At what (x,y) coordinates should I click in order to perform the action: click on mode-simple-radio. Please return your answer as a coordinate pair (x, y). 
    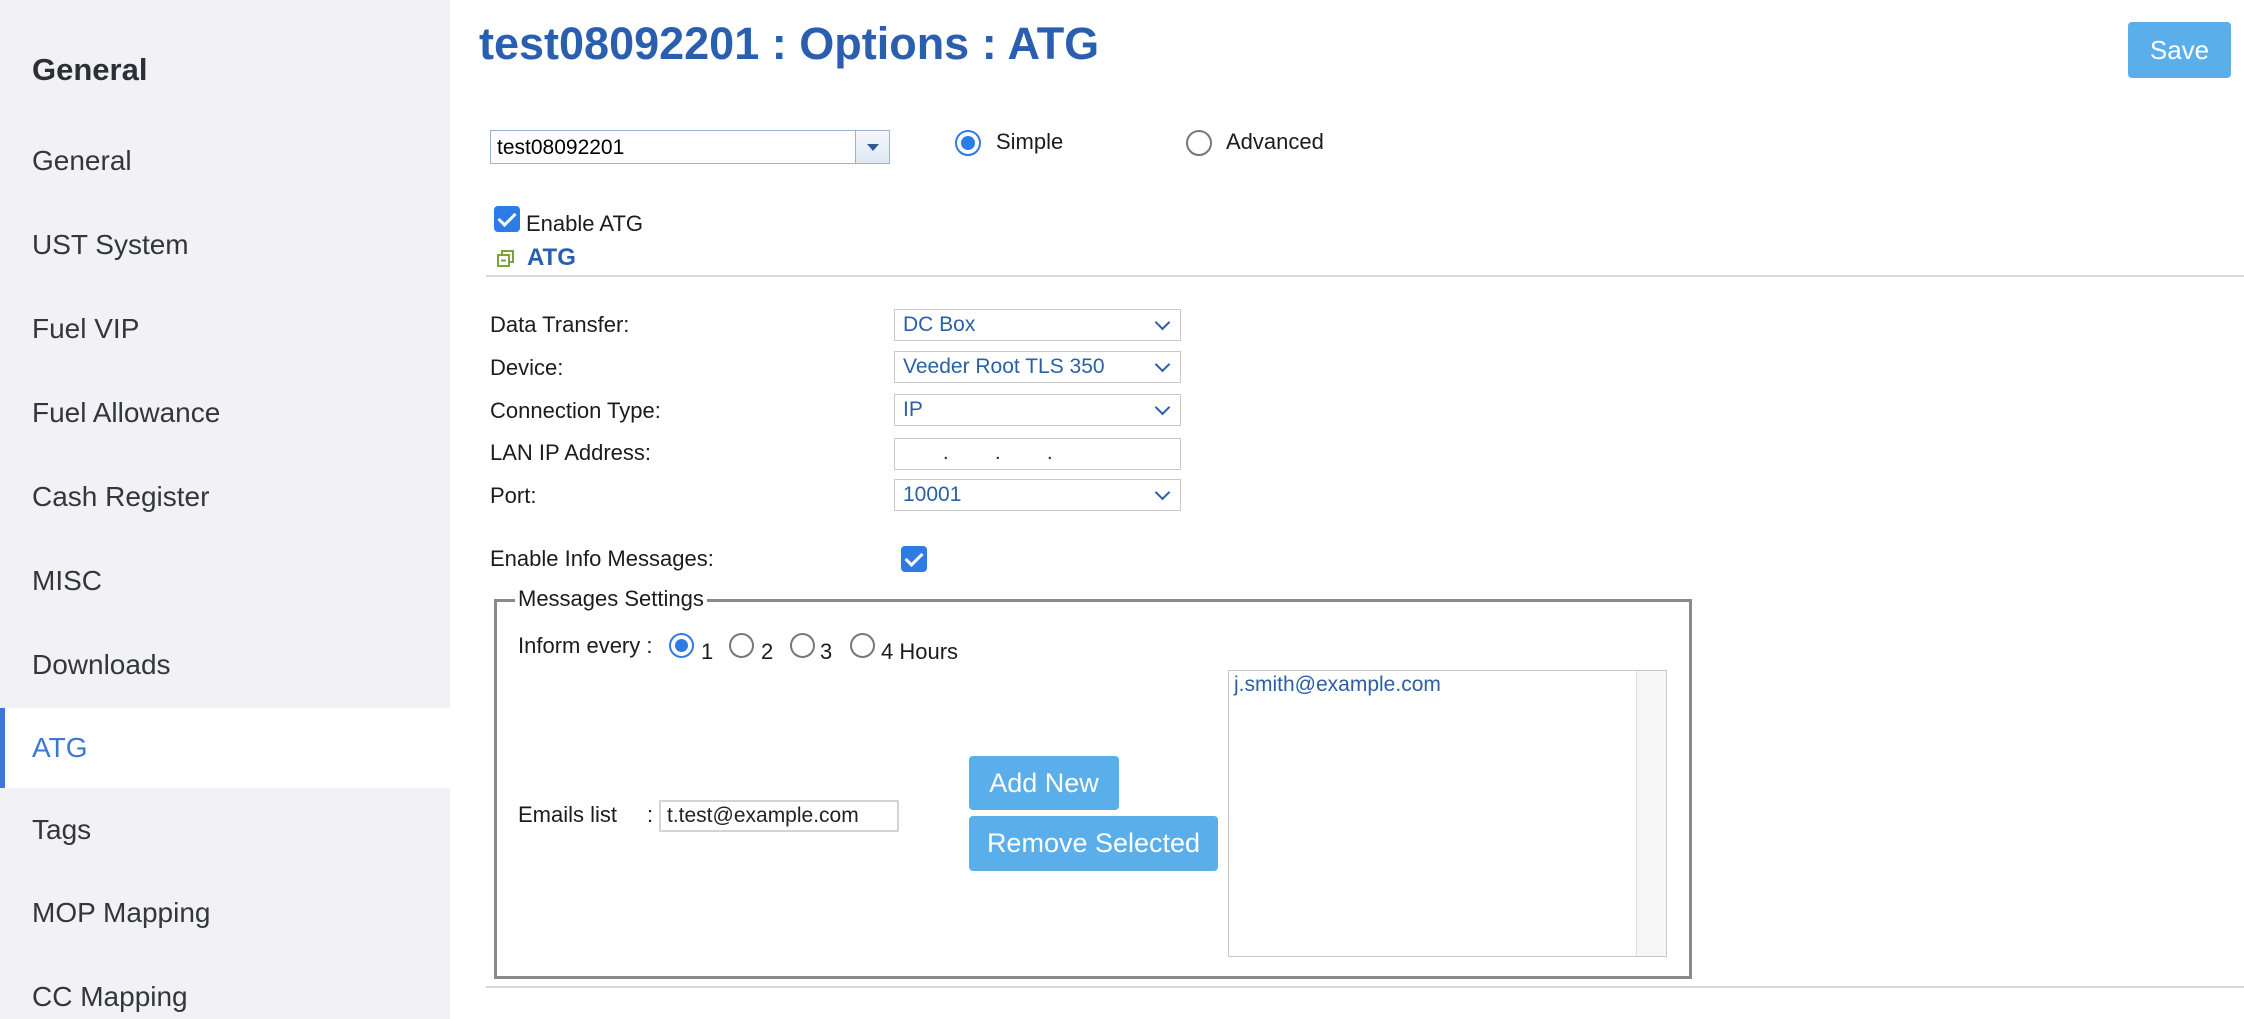
    Looking at the image, I should click on (968, 143).